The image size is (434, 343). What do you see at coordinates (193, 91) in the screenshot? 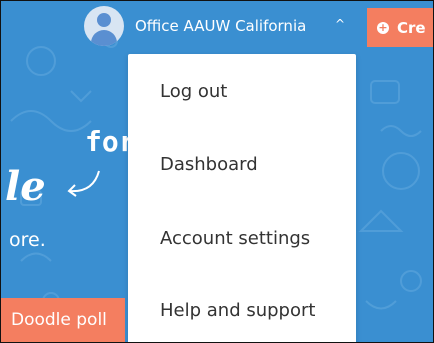
I see `menu-item-log-out: Log out` at bounding box center [193, 91].